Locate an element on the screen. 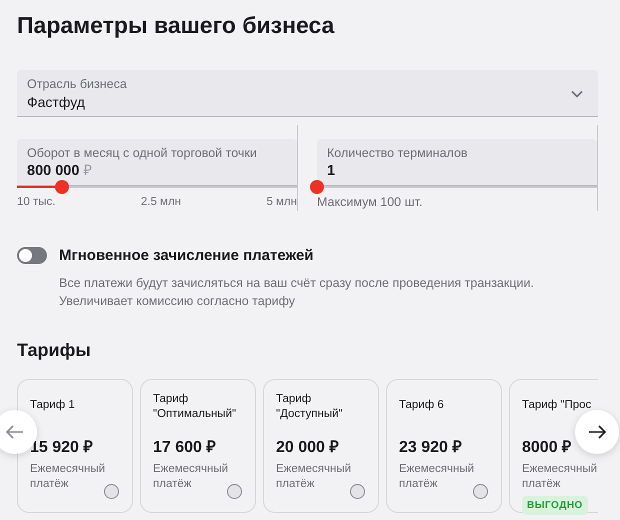 This screenshot has height=520, width=620. field-label: Оборот в месяц с одной торговой точки is located at coordinates (142, 152).